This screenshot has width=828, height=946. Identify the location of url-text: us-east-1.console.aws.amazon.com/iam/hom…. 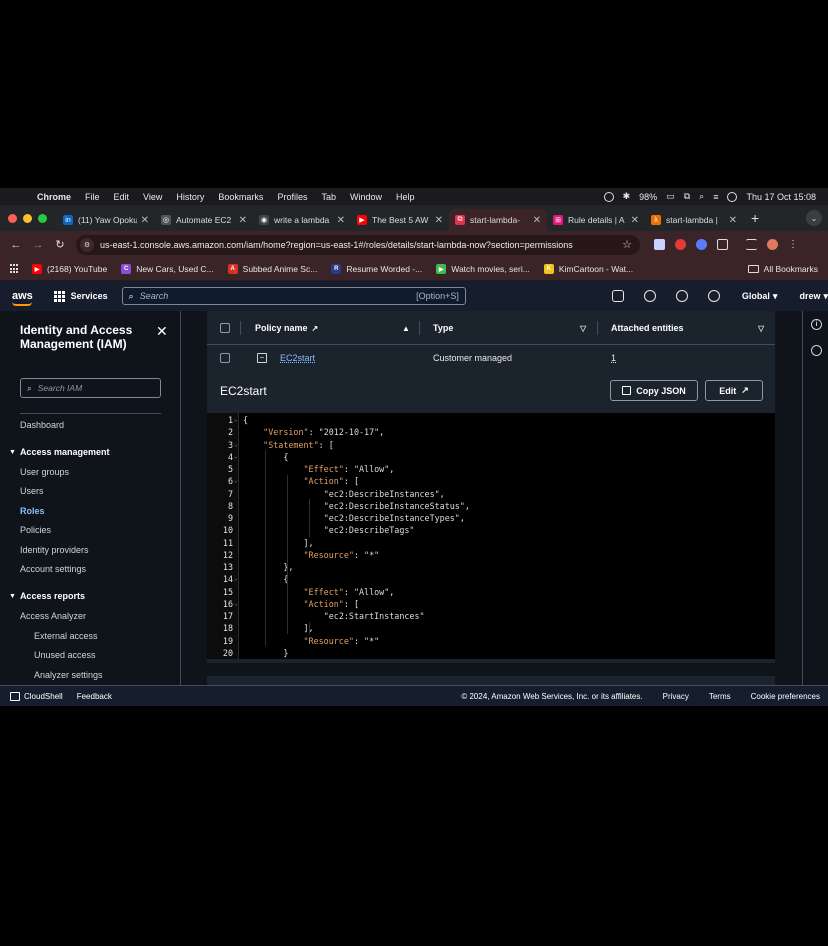
(361, 245).